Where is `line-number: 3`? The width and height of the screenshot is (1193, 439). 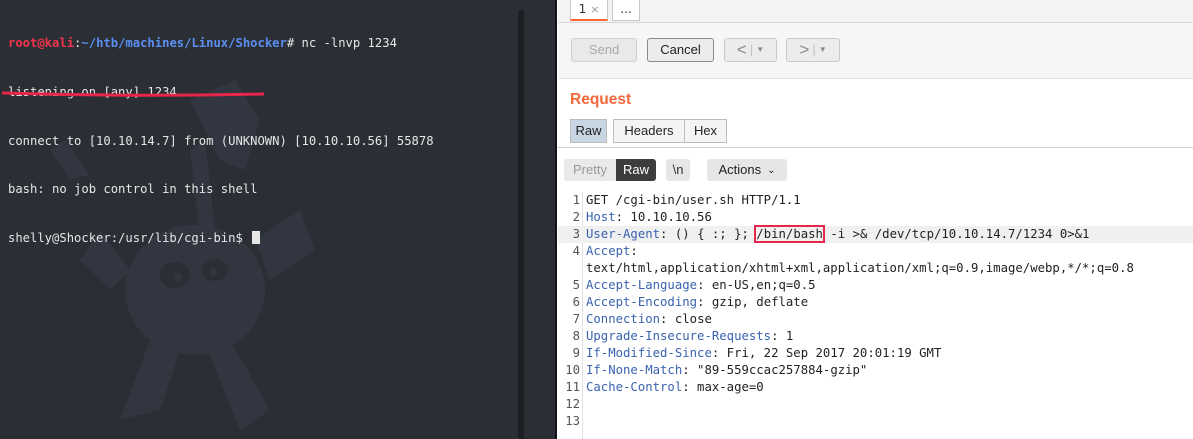 line-number: 3 is located at coordinates (576, 234).